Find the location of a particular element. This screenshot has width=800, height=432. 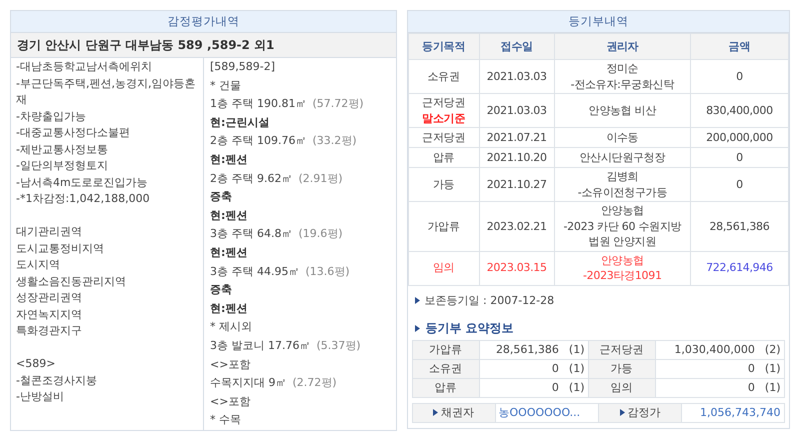

table-cell: 200,000,000 is located at coordinates (739, 138).